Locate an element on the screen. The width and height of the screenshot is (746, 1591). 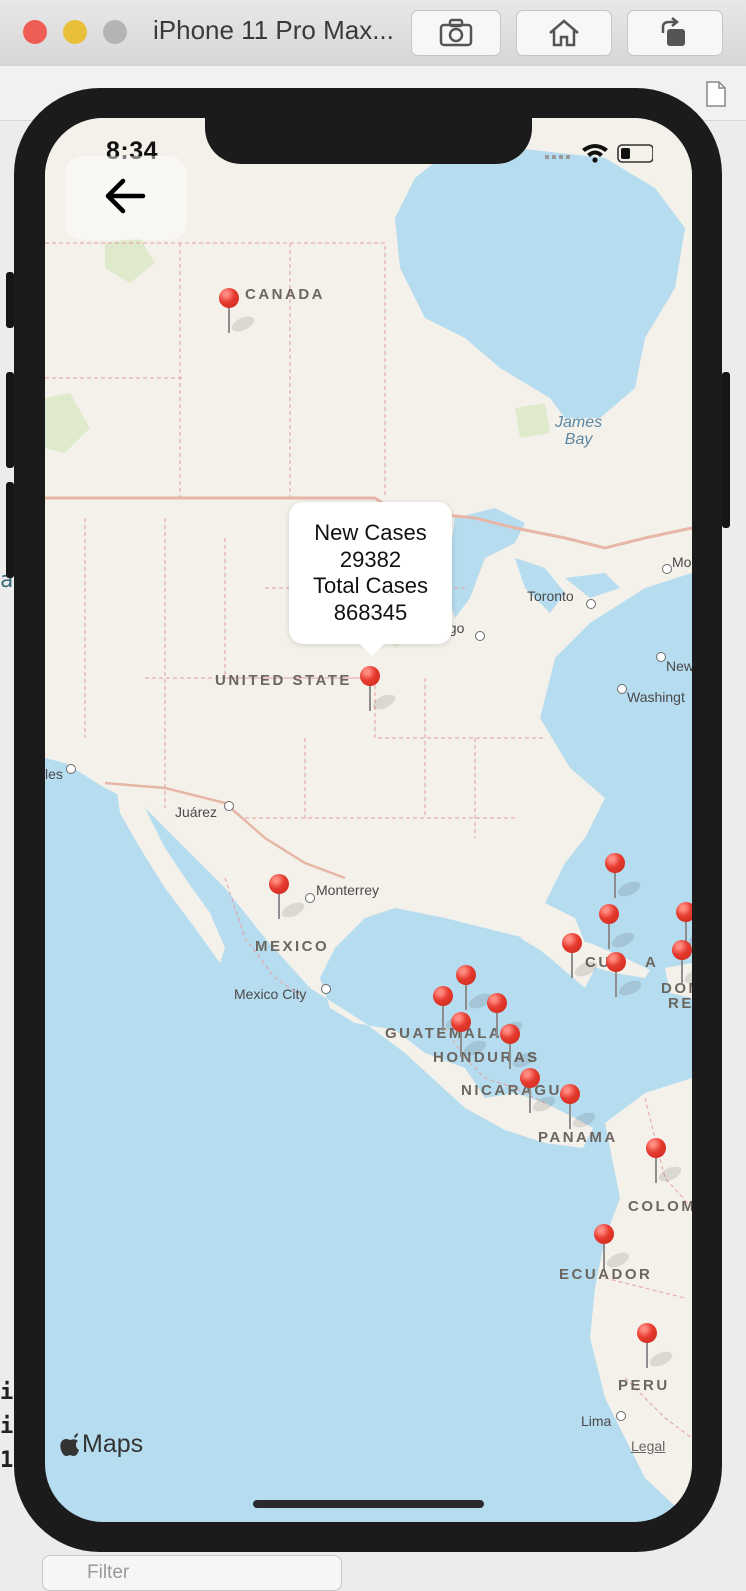
camera-icon is located at coordinates (456, 32).